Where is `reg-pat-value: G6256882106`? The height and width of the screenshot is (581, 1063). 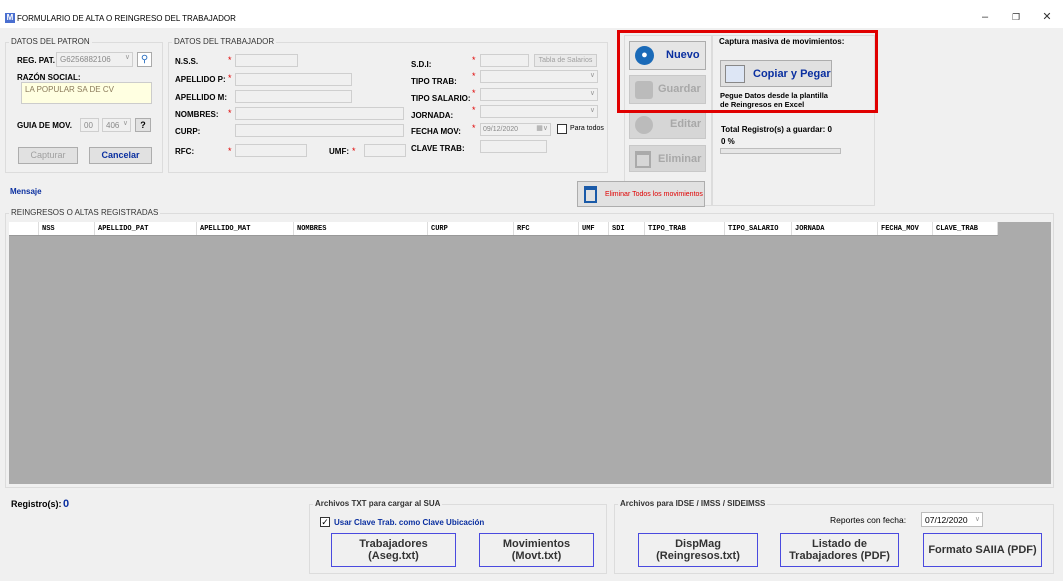
reg-pat-value: G6256882106 is located at coordinates (85, 59).